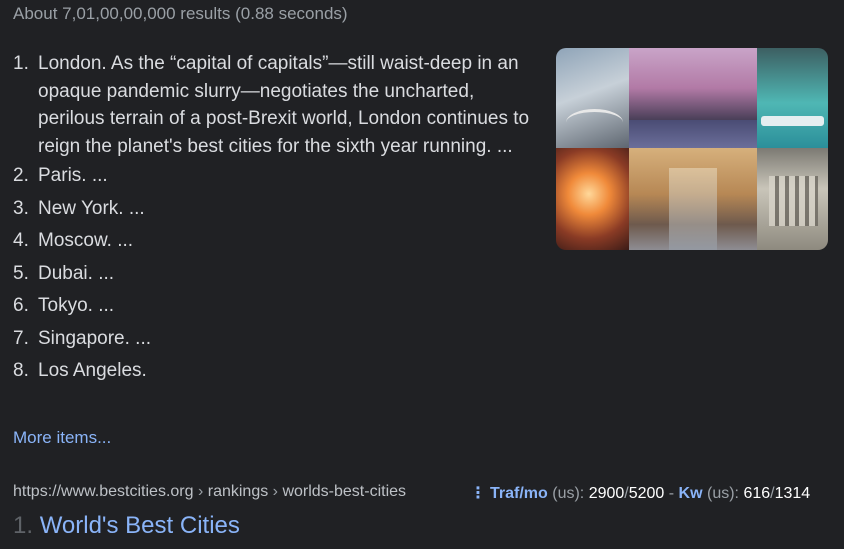 This screenshot has height=549, width=844. Describe the element at coordinates (757, 493) in the screenshot. I see `keyword-value: 616` at that location.